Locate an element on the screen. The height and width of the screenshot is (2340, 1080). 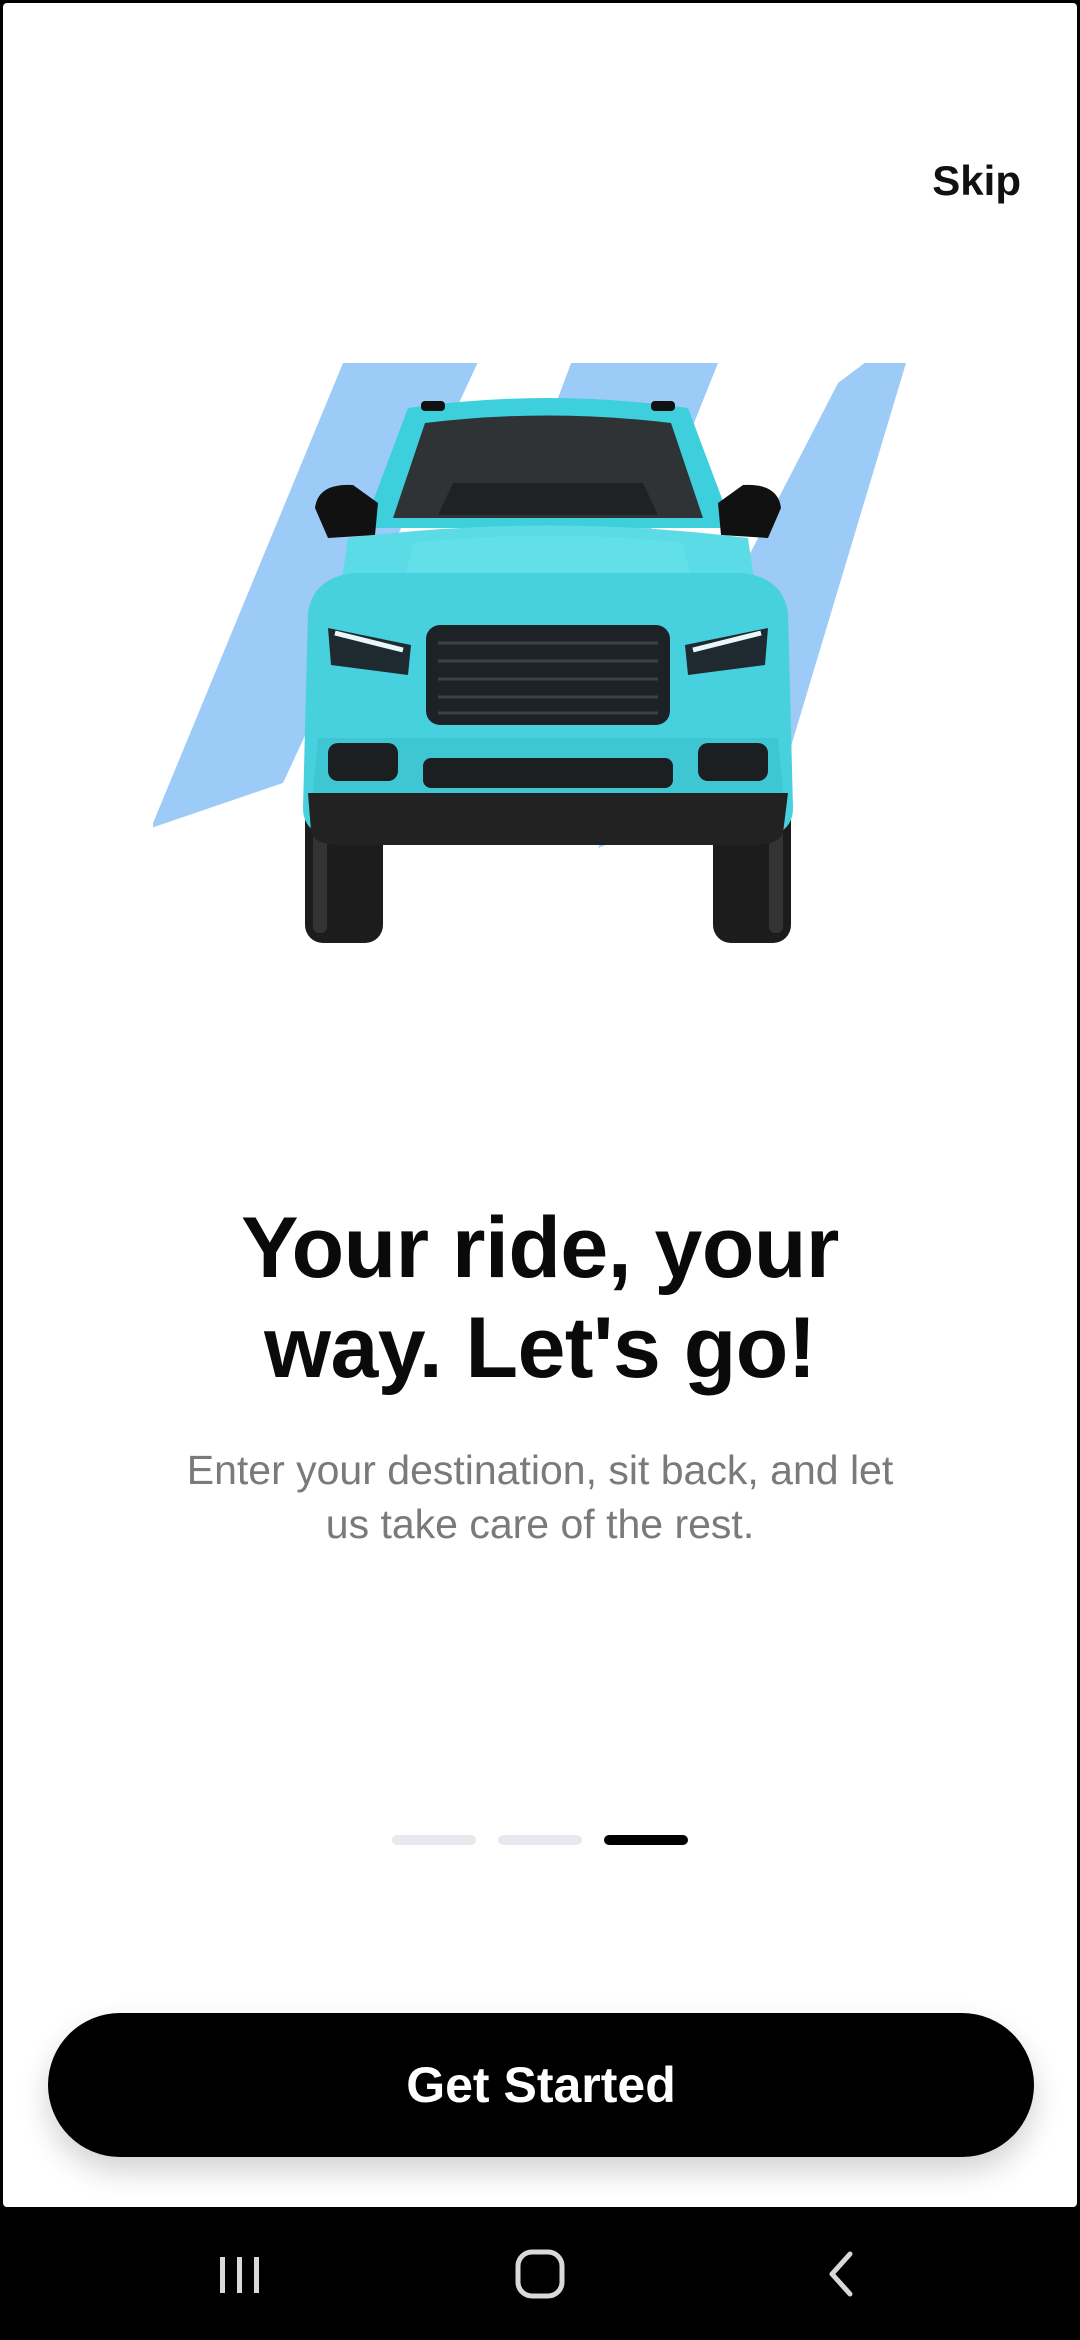
back-icon is located at coordinates (841, 2273).